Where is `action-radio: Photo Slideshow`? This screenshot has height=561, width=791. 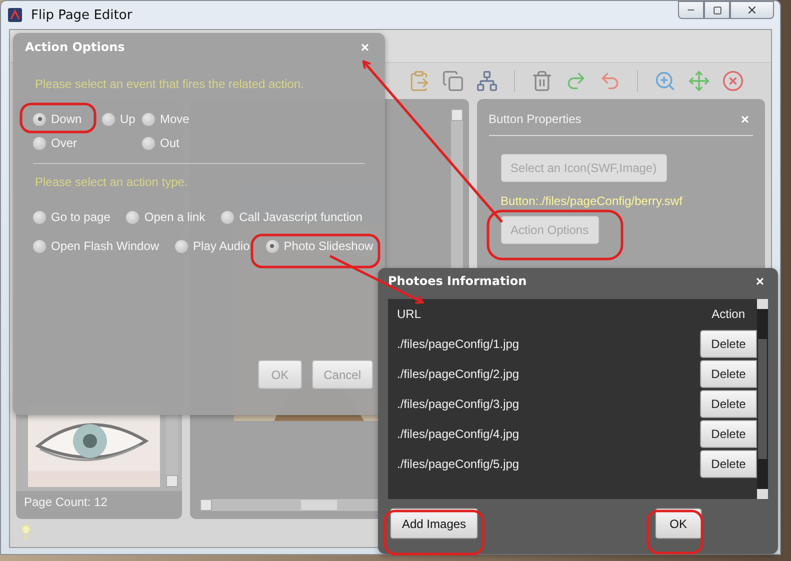
action-radio: Photo Slideshow is located at coordinates (320, 246).